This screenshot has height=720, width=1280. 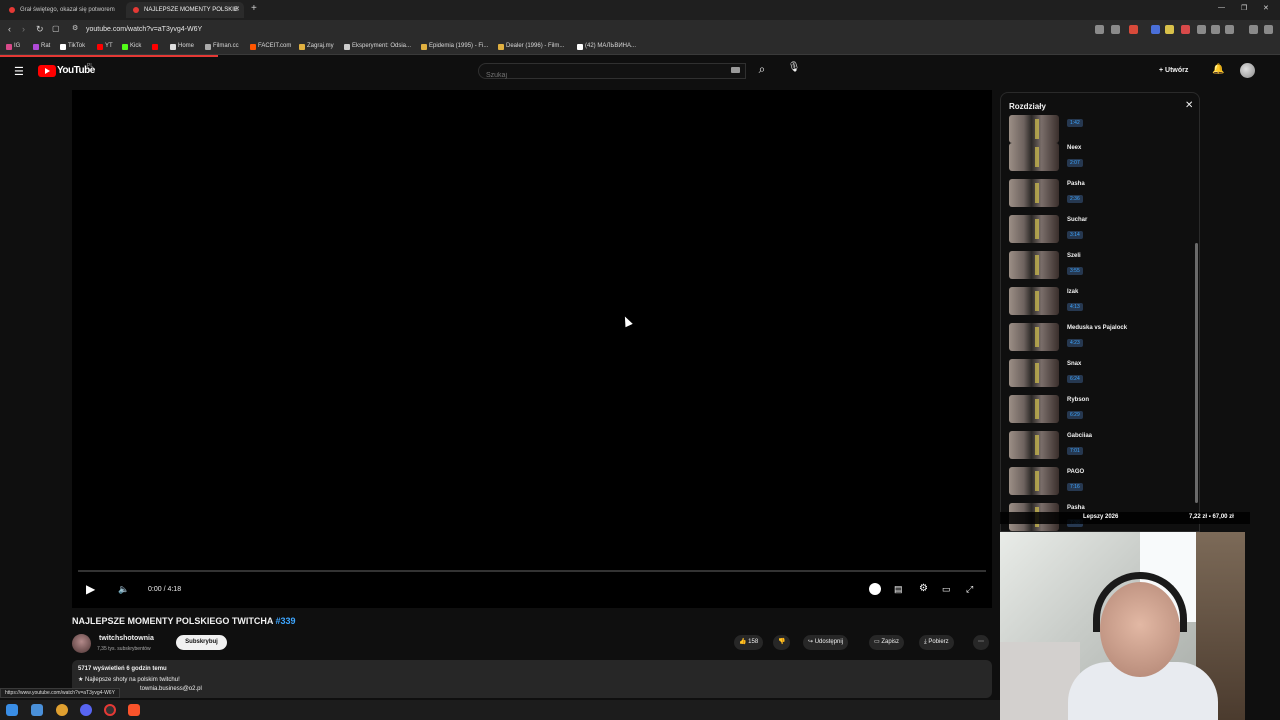 I want to click on bookmark-icon: ▢, so click(x=56, y=28).